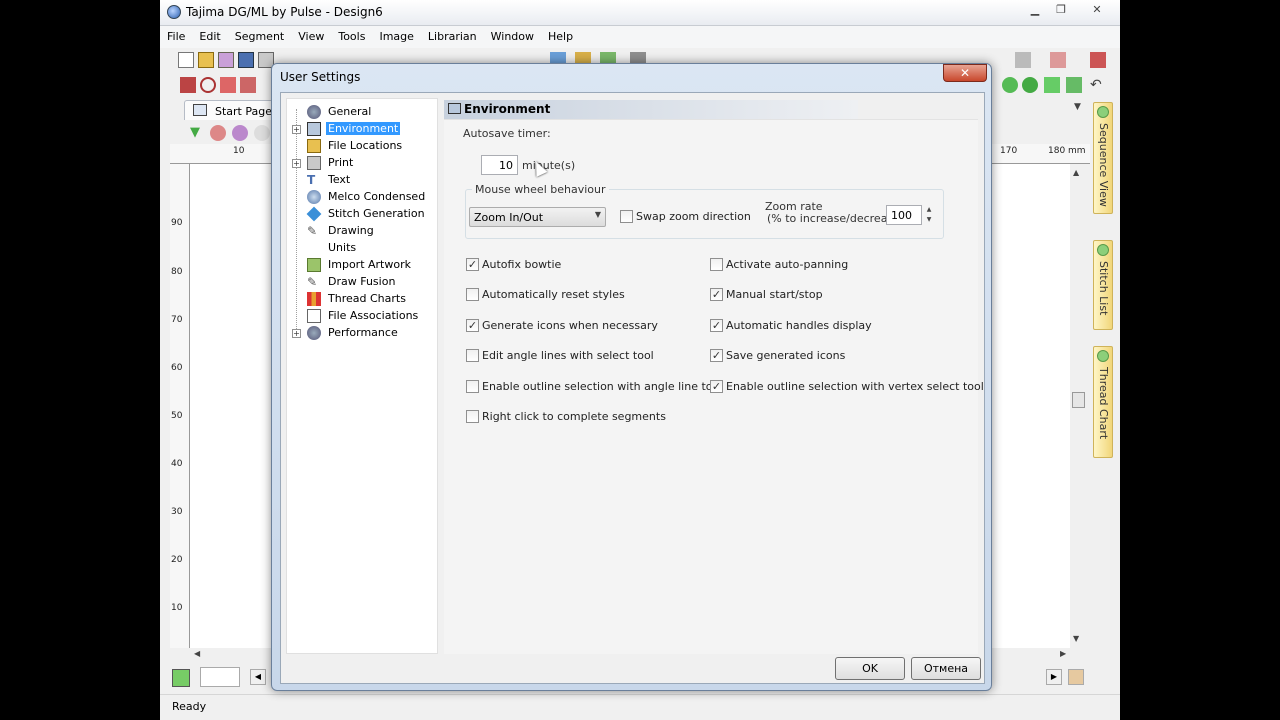 The width and height of the screenshot is (1280, 720). What do you see at coordinates (362, 231) in the screenshot?
I see `tree-item-drawing: ✎ Drawing` at bounding box center [362, 231].